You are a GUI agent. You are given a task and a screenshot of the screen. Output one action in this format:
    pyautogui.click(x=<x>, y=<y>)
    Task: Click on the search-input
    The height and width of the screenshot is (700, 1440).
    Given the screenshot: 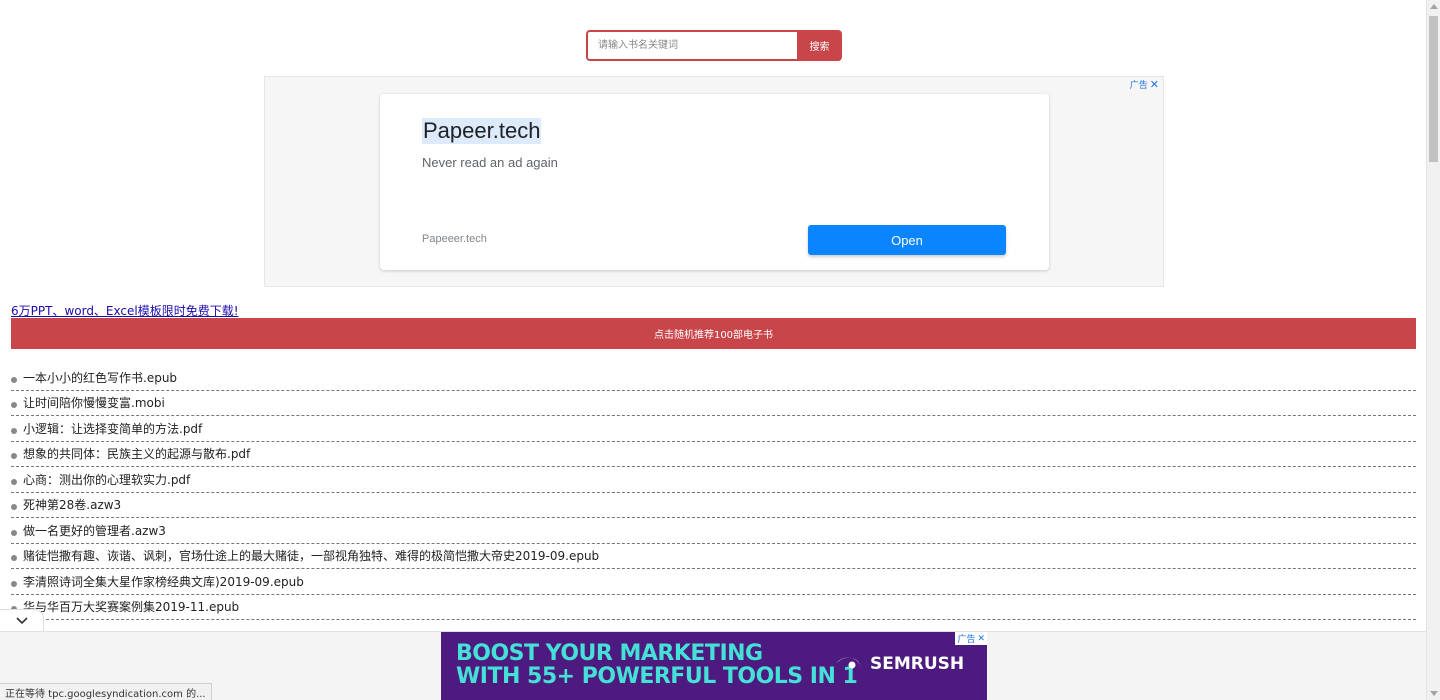 What is the action you would take?
    pyautogui.click(x=691, y=45)
    